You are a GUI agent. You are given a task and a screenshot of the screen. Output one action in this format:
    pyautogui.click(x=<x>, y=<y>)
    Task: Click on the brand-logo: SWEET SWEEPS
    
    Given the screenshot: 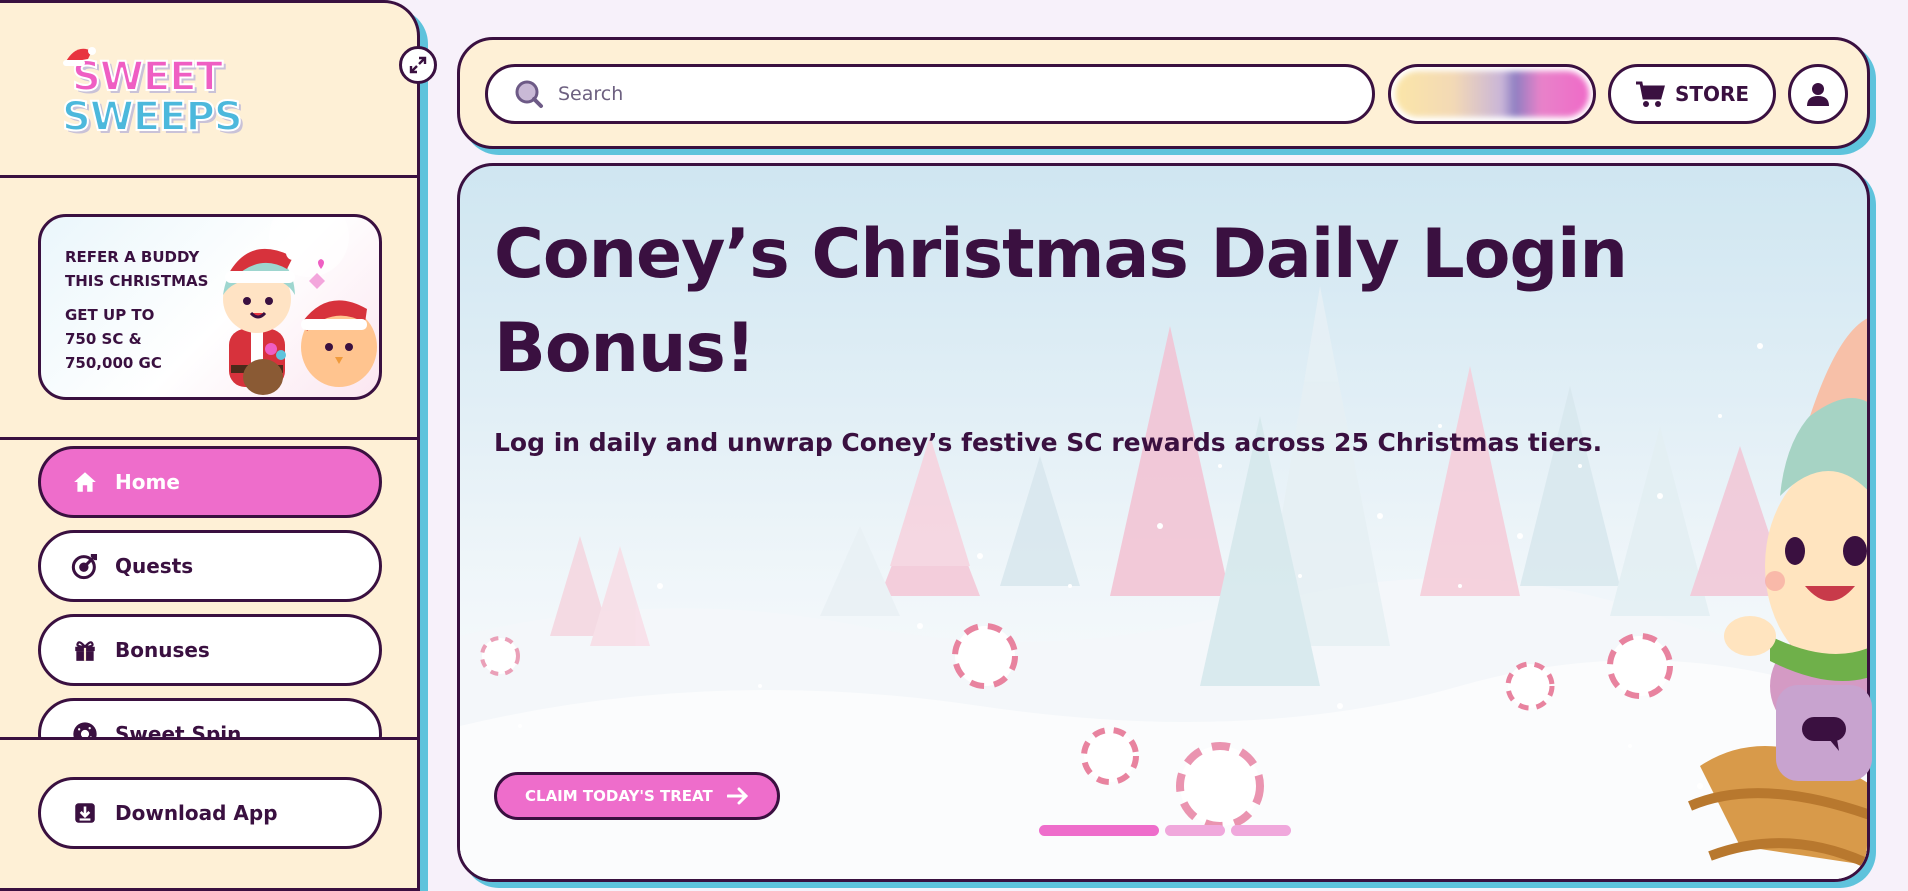 What is the action you would take?
    pyautogui.click(x=152, y=91)
    